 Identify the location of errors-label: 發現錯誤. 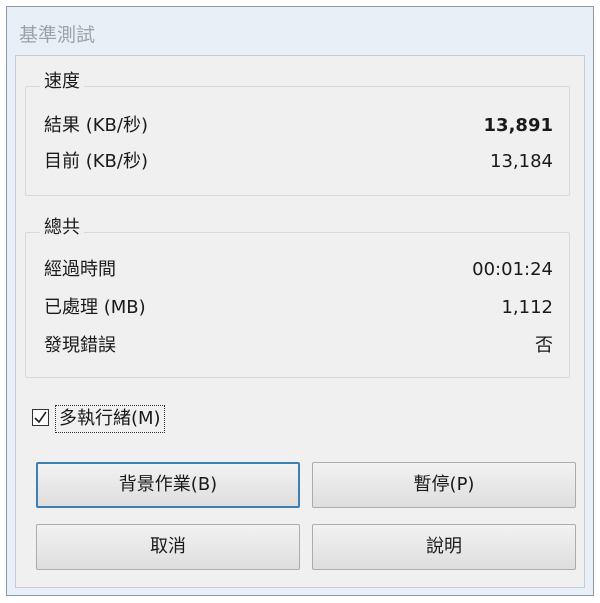
(80, 345).